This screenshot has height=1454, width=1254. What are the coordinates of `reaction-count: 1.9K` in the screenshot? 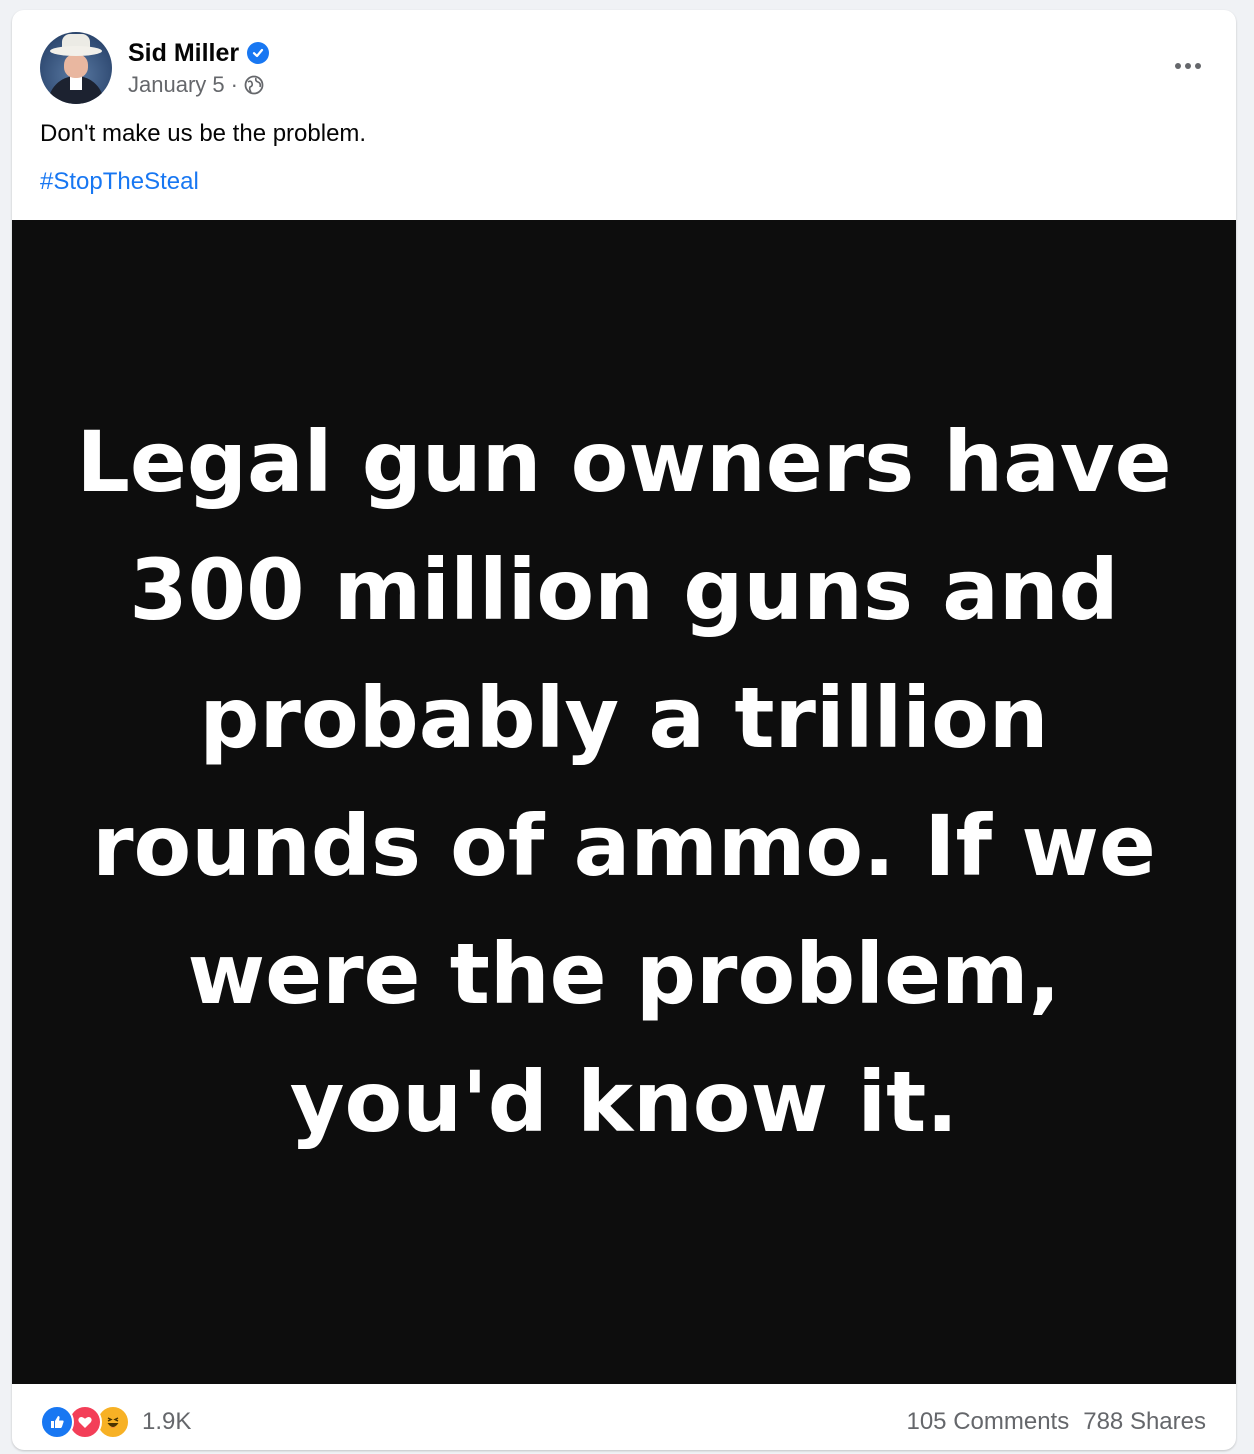 It's located at (167, 1421).